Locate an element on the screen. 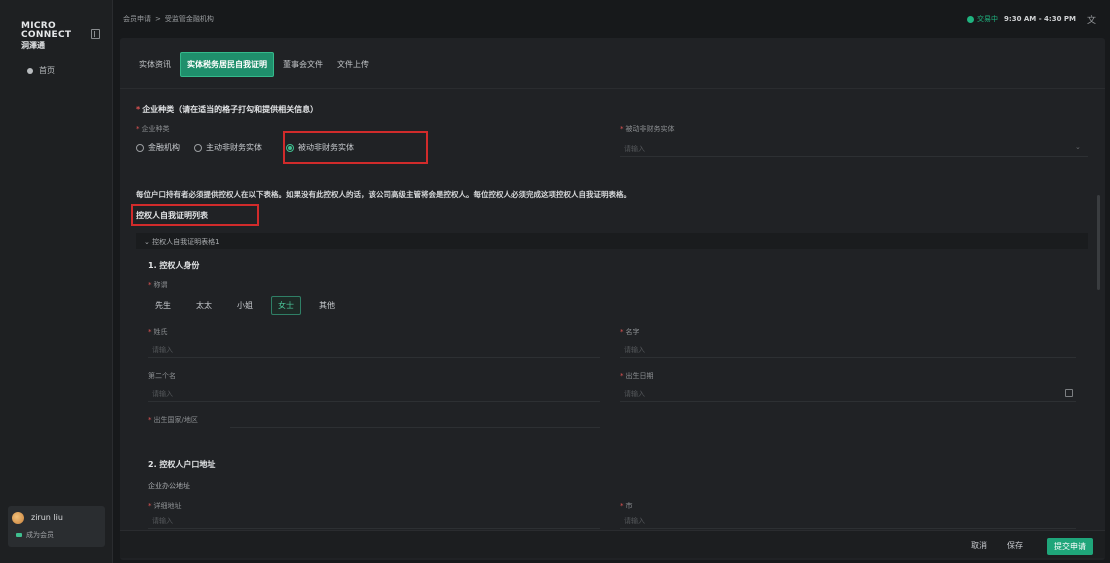 Image resolution: width=1110 pixels, height=563 pixels. surname-input: 请输入 is located at coordinates (374, 349).